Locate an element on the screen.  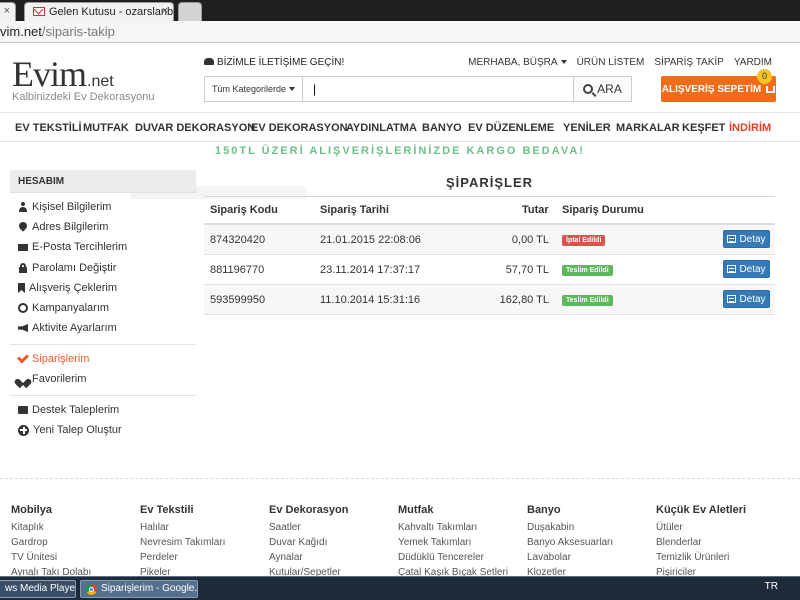
sidebar-item-orders: Siparişlerim is located at coordinates (52, 358).